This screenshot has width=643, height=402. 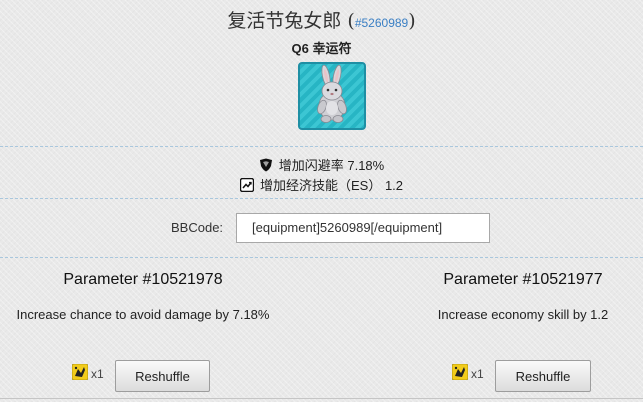 I want to click on shield-icon, so click(x=266, y=165).